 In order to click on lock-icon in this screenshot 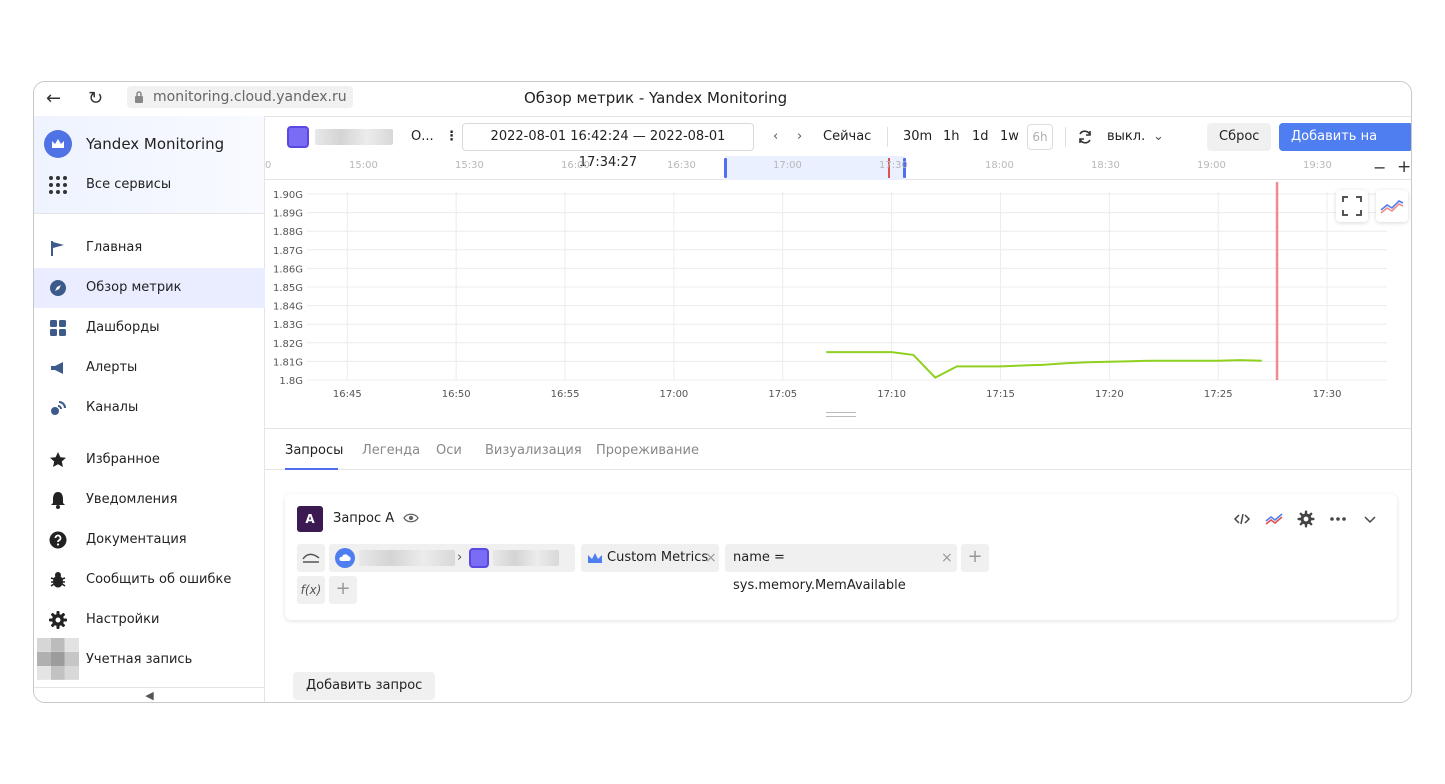, I will do `click(139, 97)`.